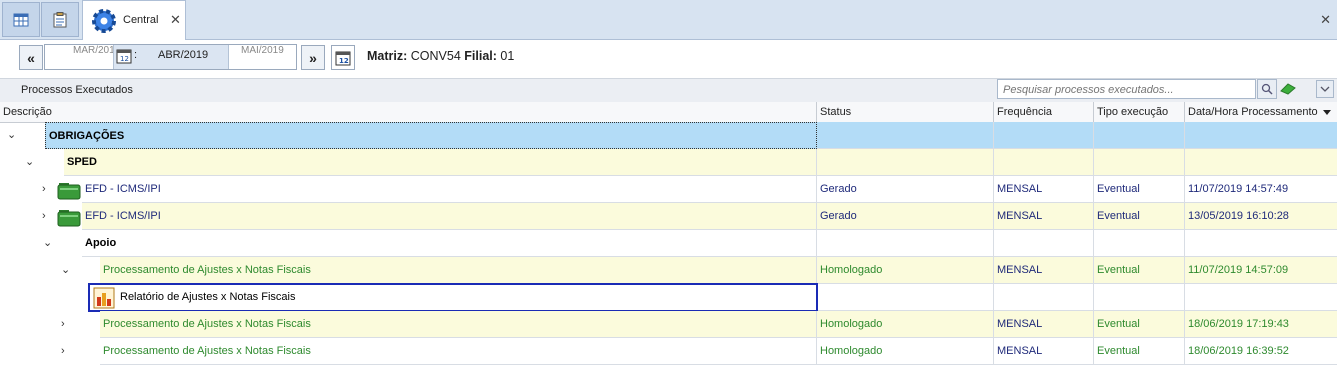 The image size is (1337, 378). Describe the element at coordinates (1044, 112) in the screenshot. I see `col-frequencia: Frequência` at that location.